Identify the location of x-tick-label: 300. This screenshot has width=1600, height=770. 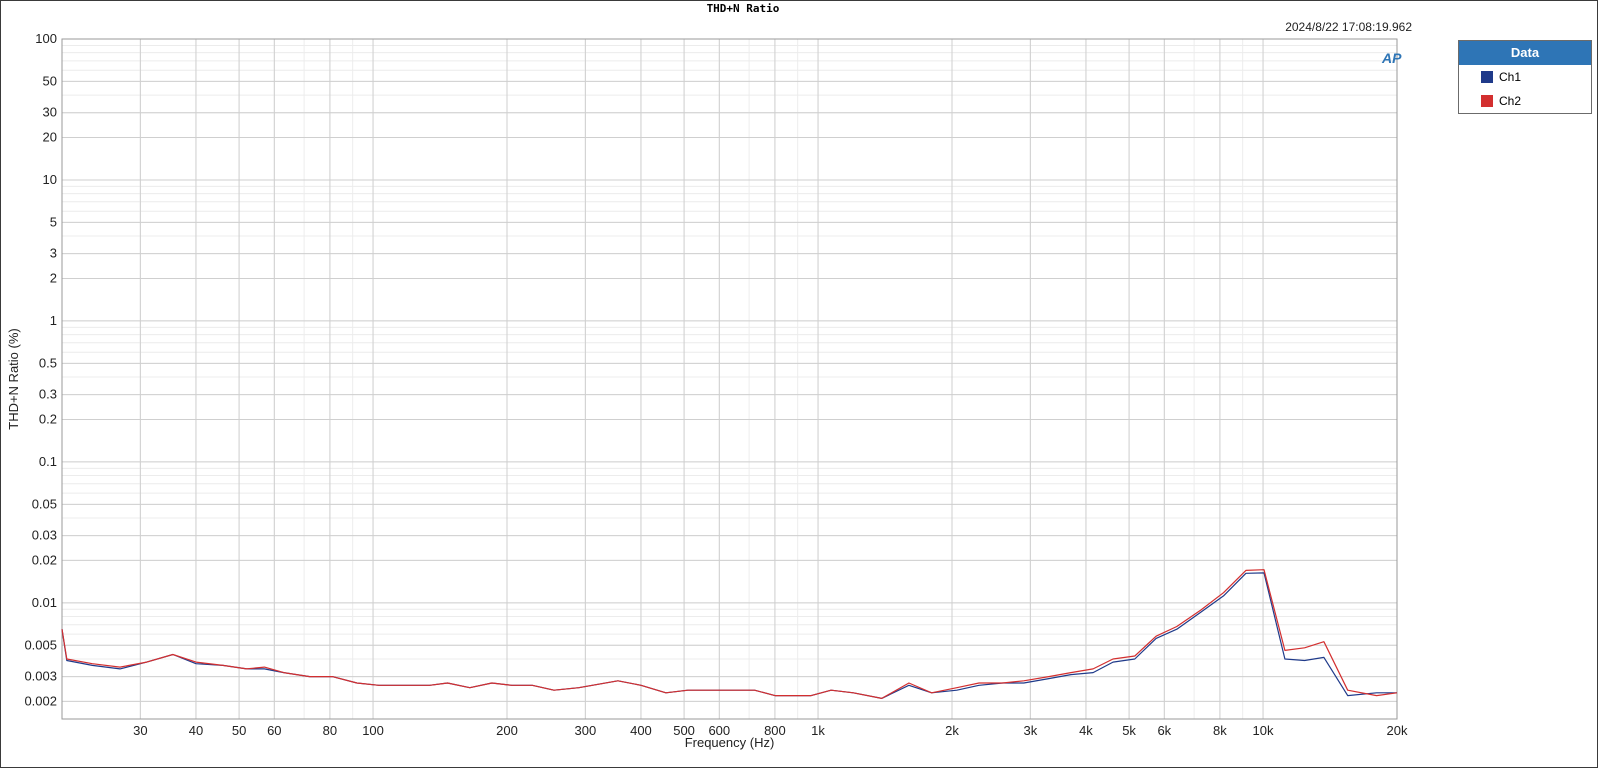
(586, 730).